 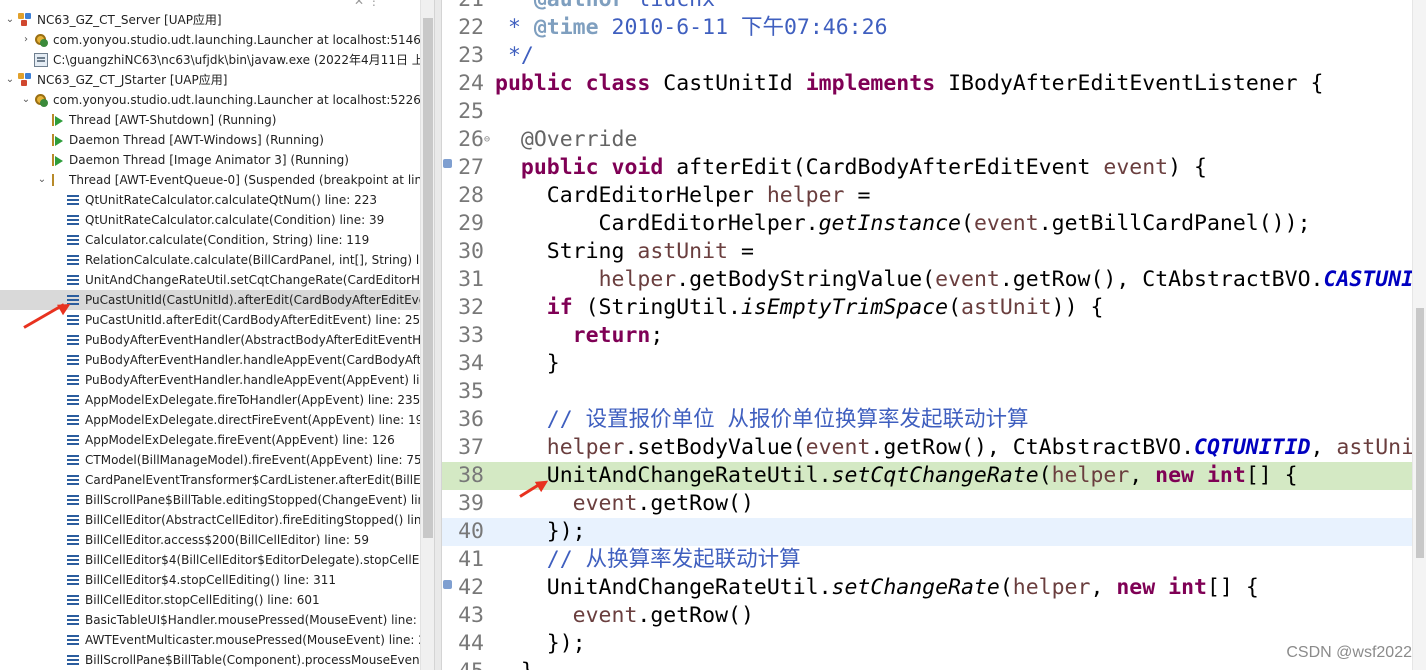 I want to click on fold-toggle-icon: ⊖, so click(x=487, y=140).